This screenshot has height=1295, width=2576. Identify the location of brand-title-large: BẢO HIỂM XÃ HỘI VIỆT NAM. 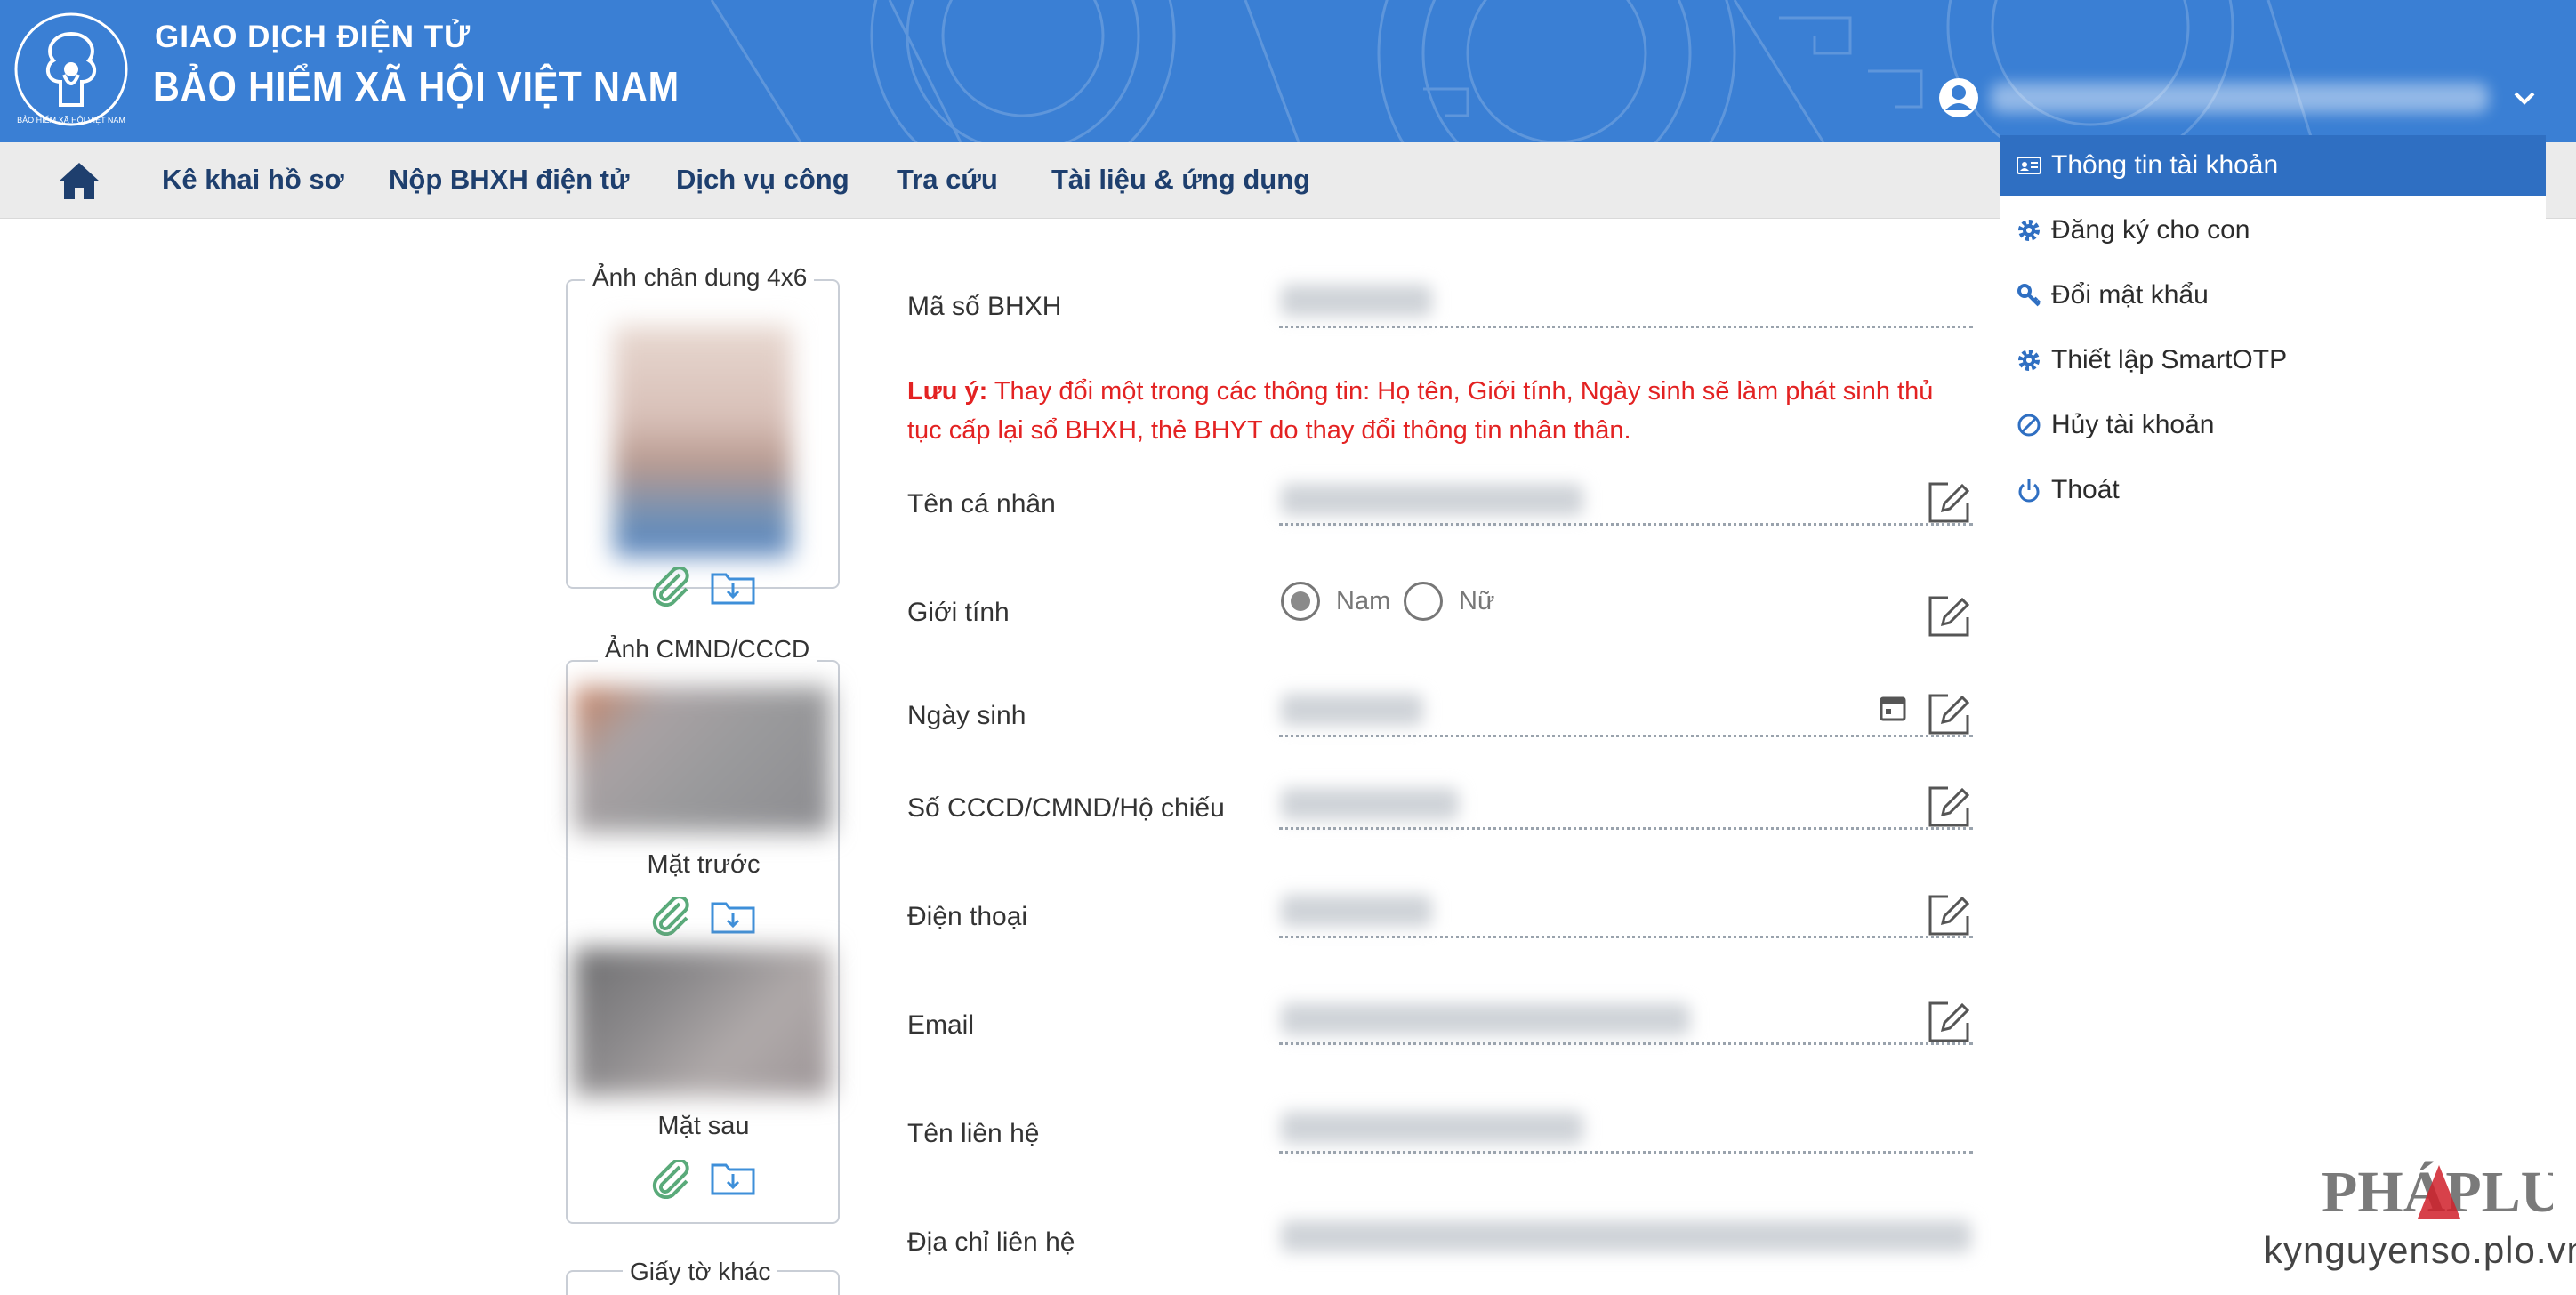
(416, 86).